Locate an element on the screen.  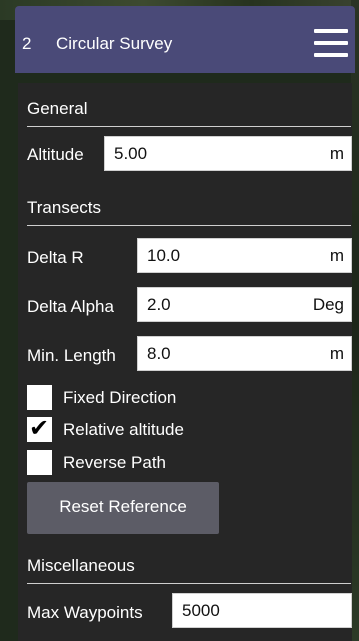
relative-altitude-label: Relative altitude is located at coordinates (123, 429).